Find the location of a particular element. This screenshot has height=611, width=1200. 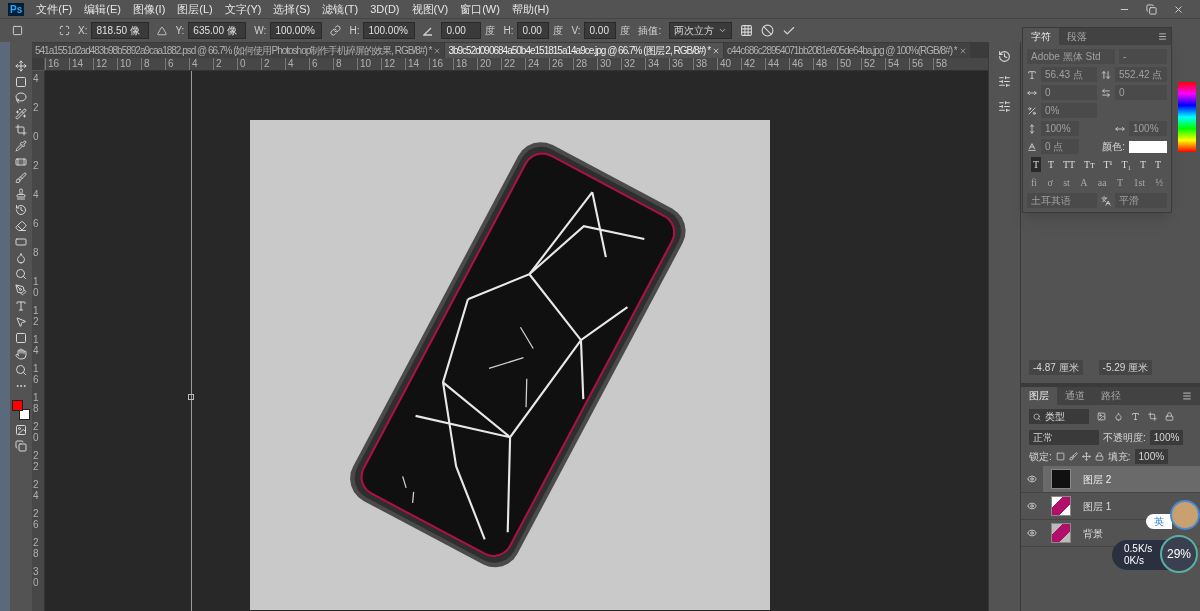

properties-icon is located at coordinates (1004, 106).